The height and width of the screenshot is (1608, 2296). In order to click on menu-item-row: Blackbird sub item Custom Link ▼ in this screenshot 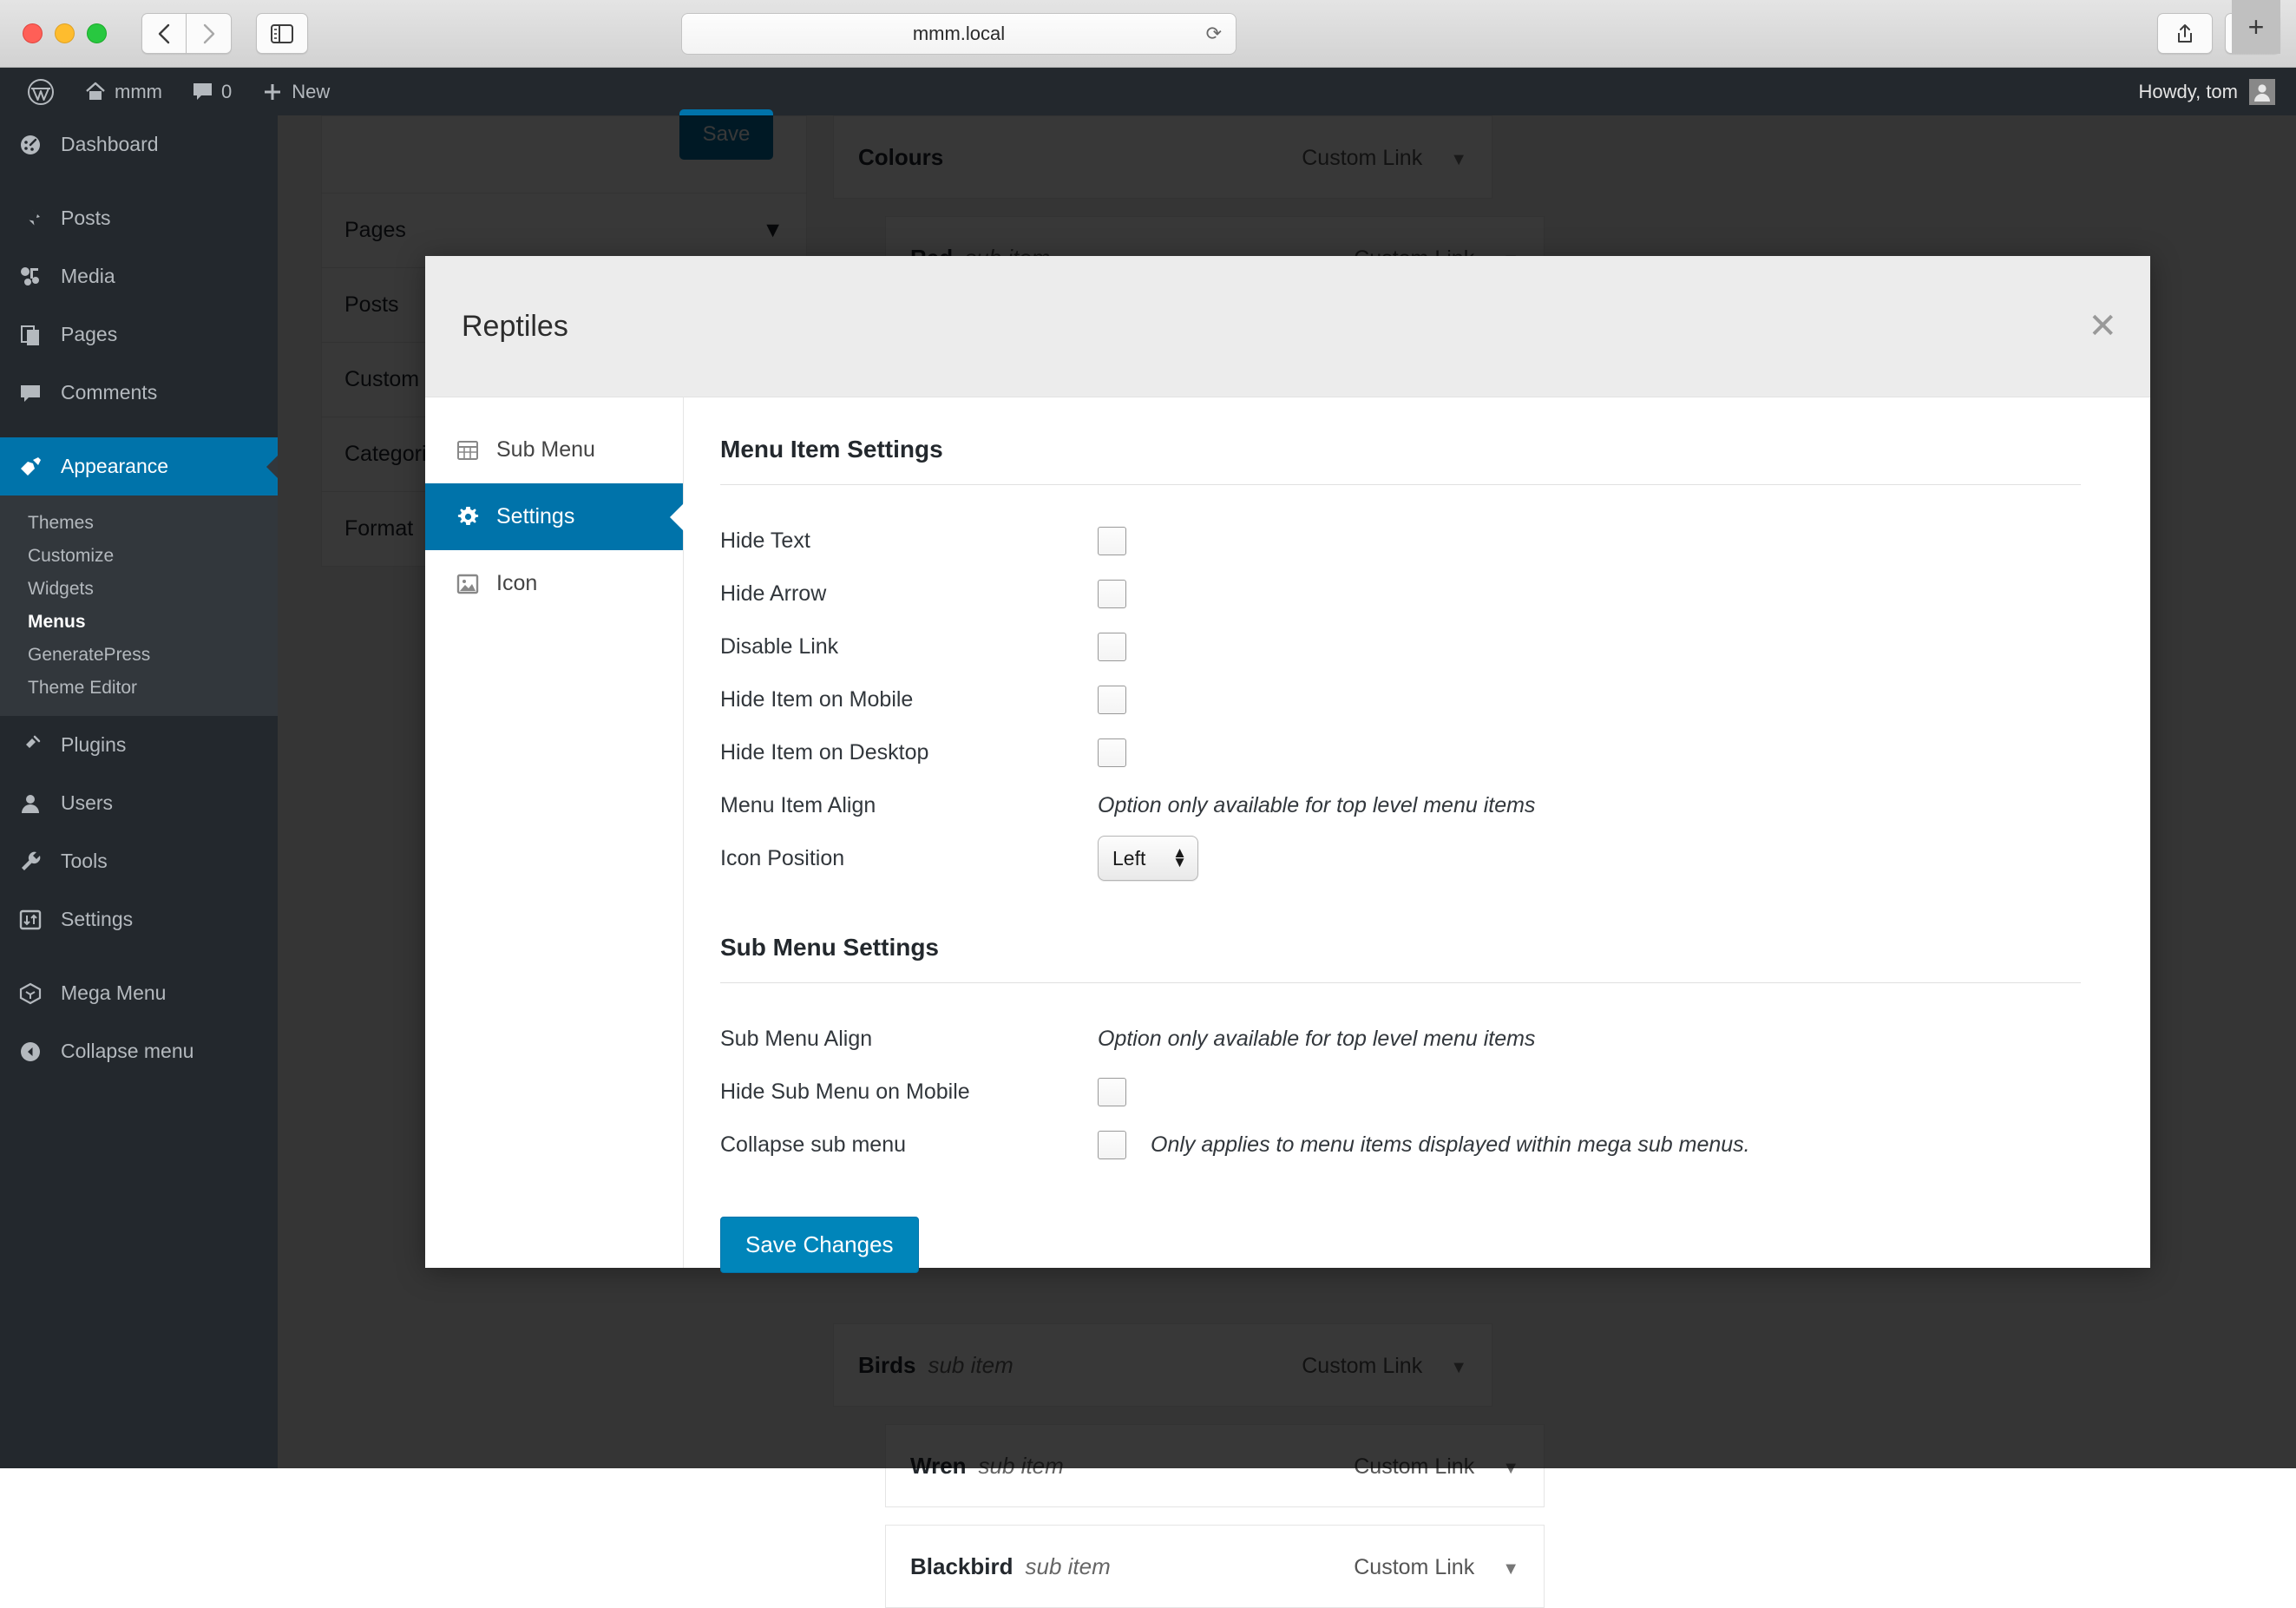, I will do `click(1215, 1566)`.